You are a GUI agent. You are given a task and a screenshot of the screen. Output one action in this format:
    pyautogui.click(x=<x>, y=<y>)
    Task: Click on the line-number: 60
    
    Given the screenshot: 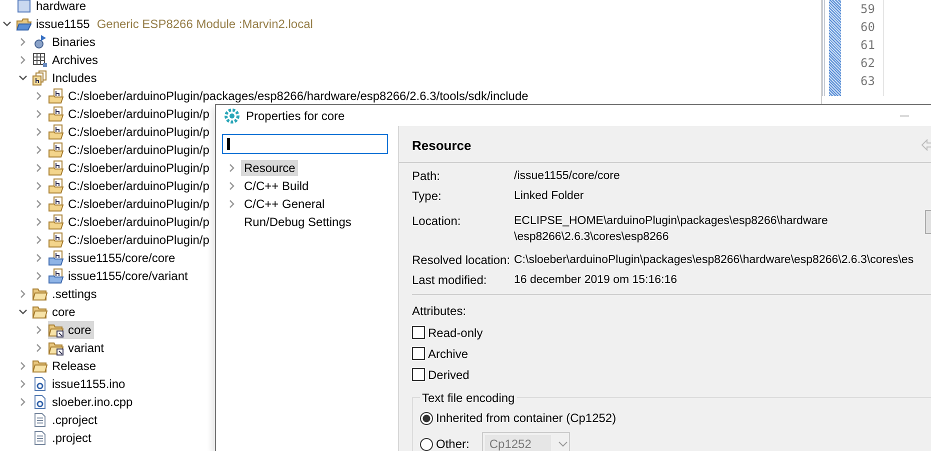 What is the action you would take?
    pyautogui.click(x=867, y=27)
    